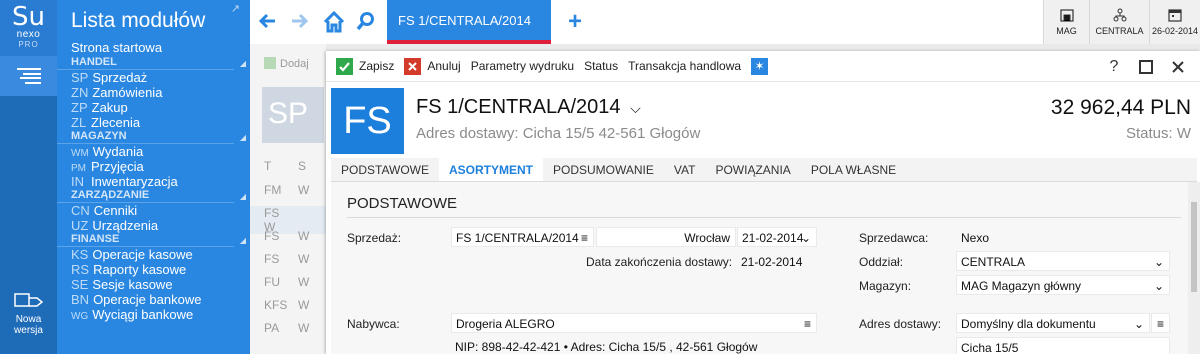  I want to click on buyer-field: Drogeria ALEGRO ≡, so click(634, 323).